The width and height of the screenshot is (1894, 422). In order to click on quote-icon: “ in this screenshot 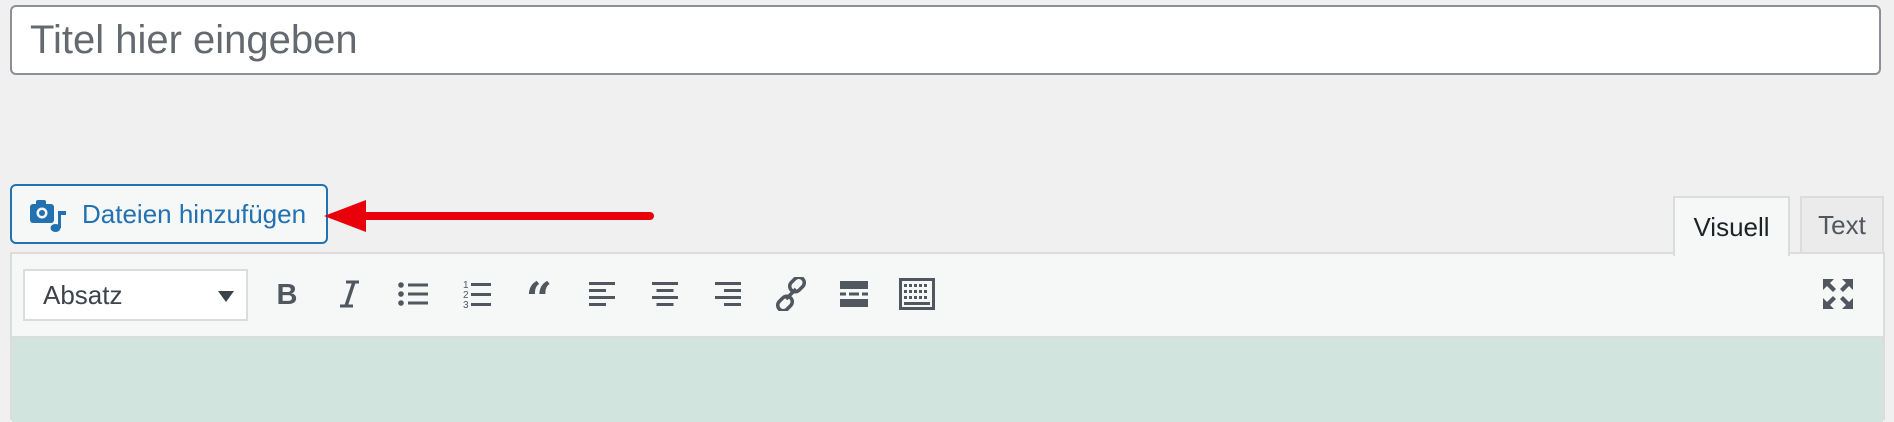, I will do `click(539, 294)`.